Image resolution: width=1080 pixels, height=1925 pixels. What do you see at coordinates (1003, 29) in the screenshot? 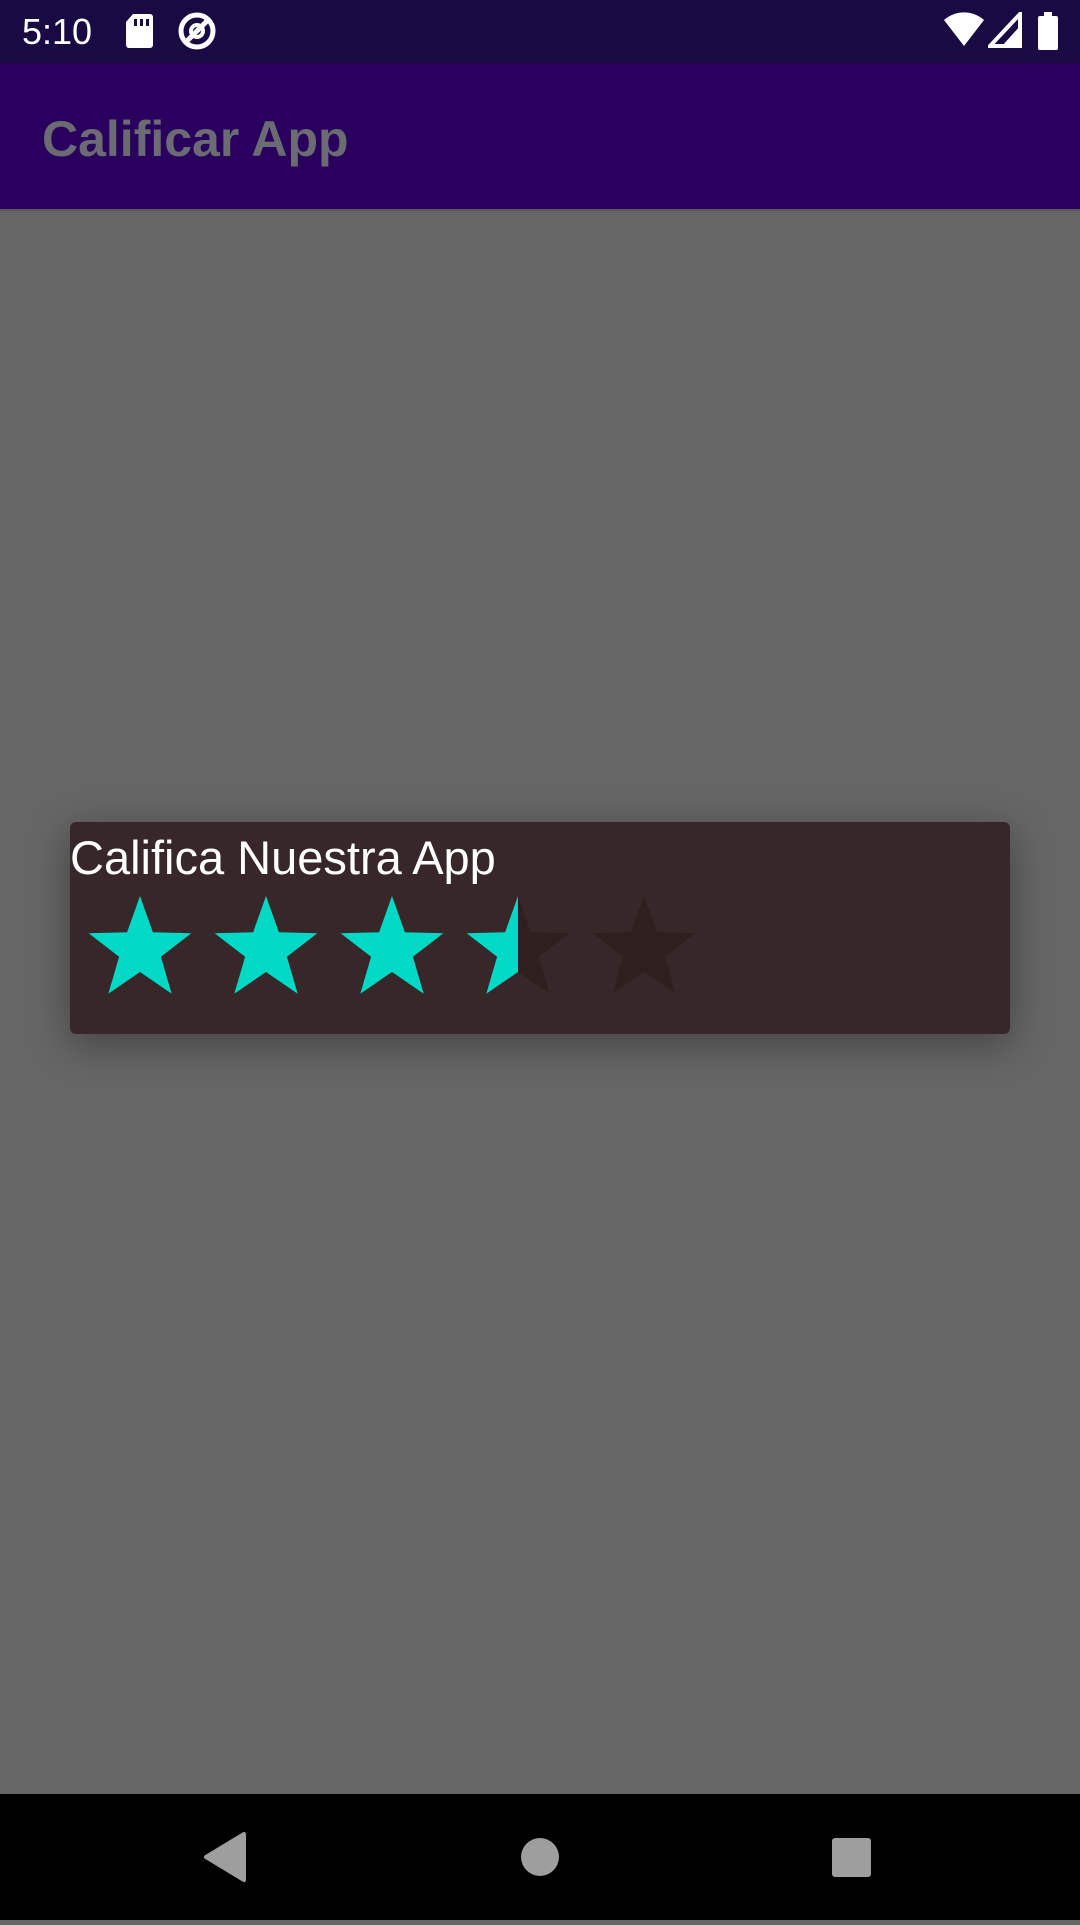
I see `signal-icon` at bounding box center [1003, 29].